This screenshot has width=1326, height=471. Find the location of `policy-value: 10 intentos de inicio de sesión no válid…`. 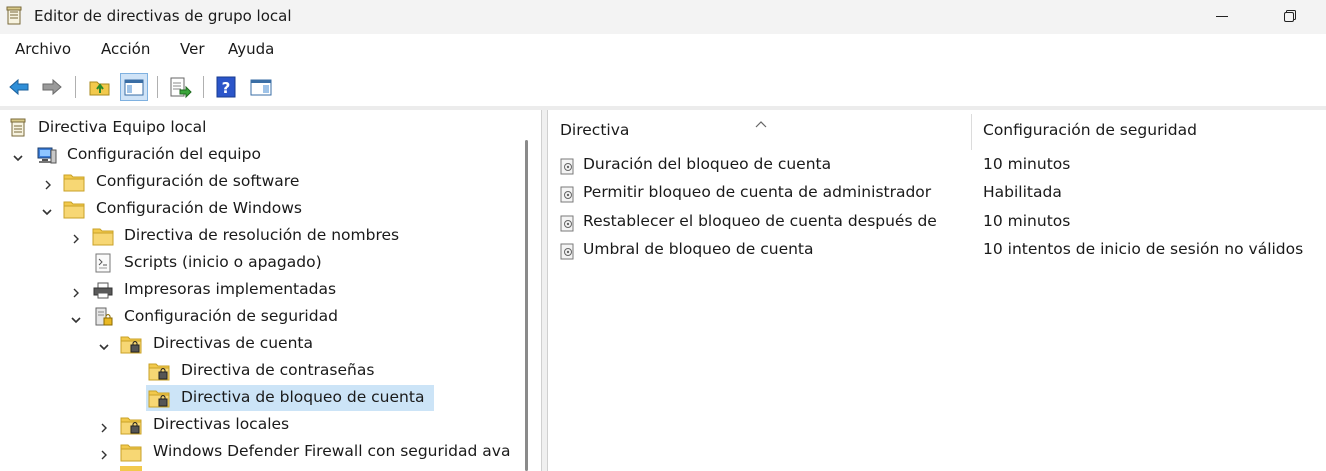

policy-value: 10 intentos de inicio de sesión no válid… is located at coordinates (1143, 249).